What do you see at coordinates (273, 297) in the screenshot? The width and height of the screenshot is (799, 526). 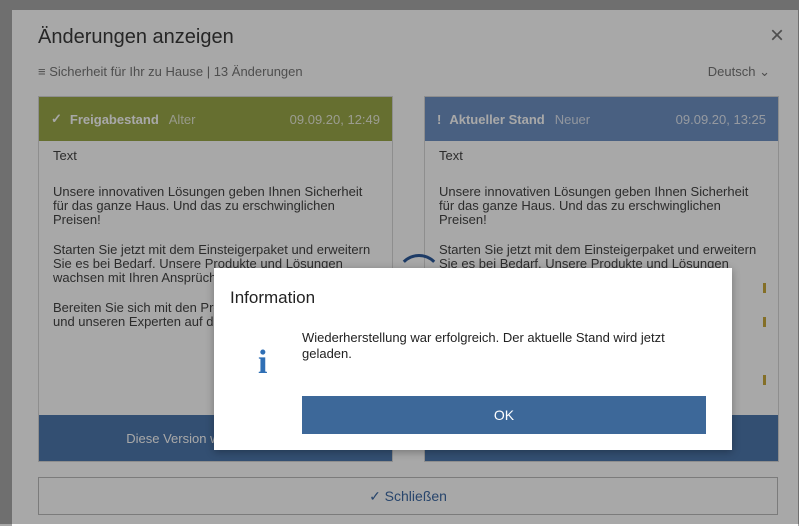 I see `information-title: Information` at bounding box center [273, 297].